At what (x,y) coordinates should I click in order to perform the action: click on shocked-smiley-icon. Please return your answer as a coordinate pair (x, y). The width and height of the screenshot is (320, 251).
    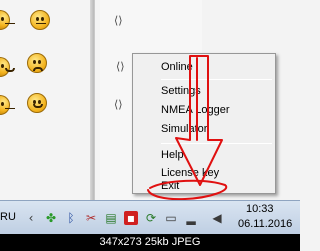
    Looking at the image, I should click on (40, 20).